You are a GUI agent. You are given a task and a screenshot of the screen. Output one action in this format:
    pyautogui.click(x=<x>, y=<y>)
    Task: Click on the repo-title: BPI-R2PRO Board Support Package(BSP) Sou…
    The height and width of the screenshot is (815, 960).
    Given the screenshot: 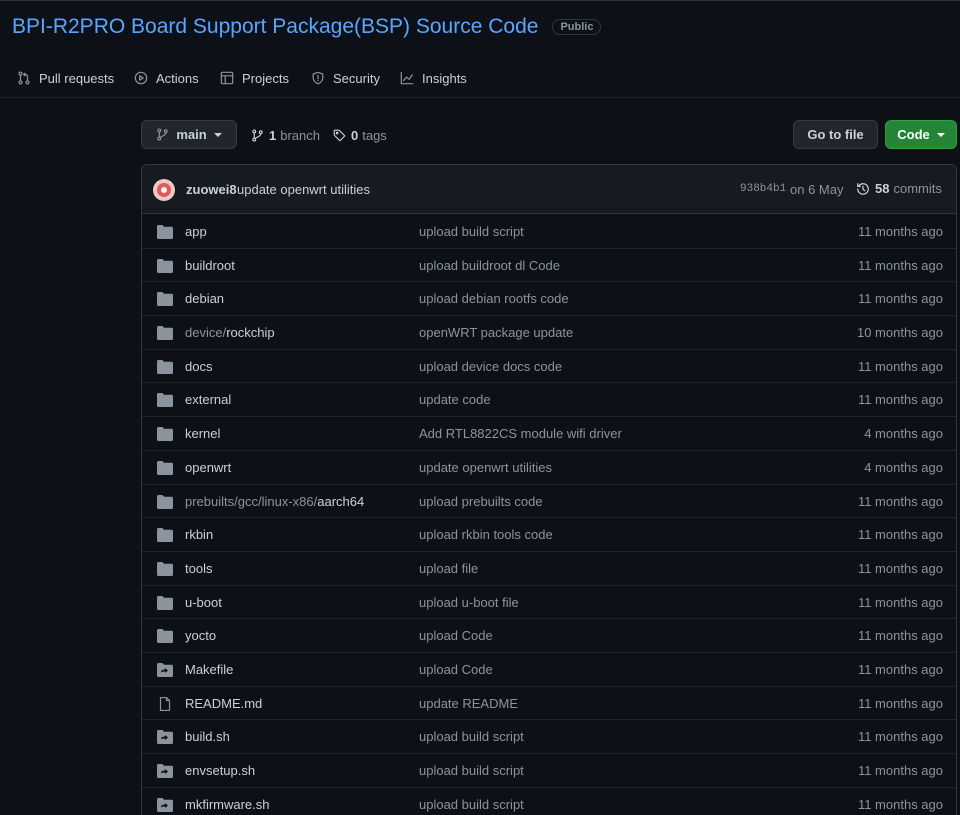 What is the action you would take?
    pyautogui.click(x=275, y=27)
    